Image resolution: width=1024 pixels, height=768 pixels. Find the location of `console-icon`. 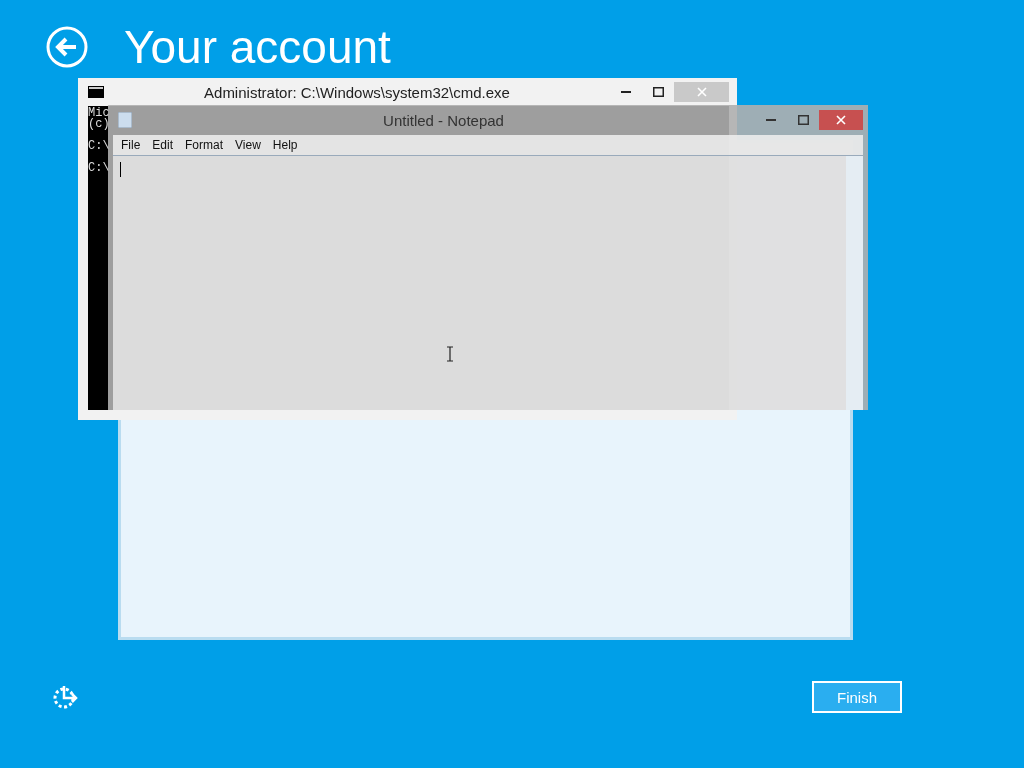

console-icon is located at coordinates (96, 92).